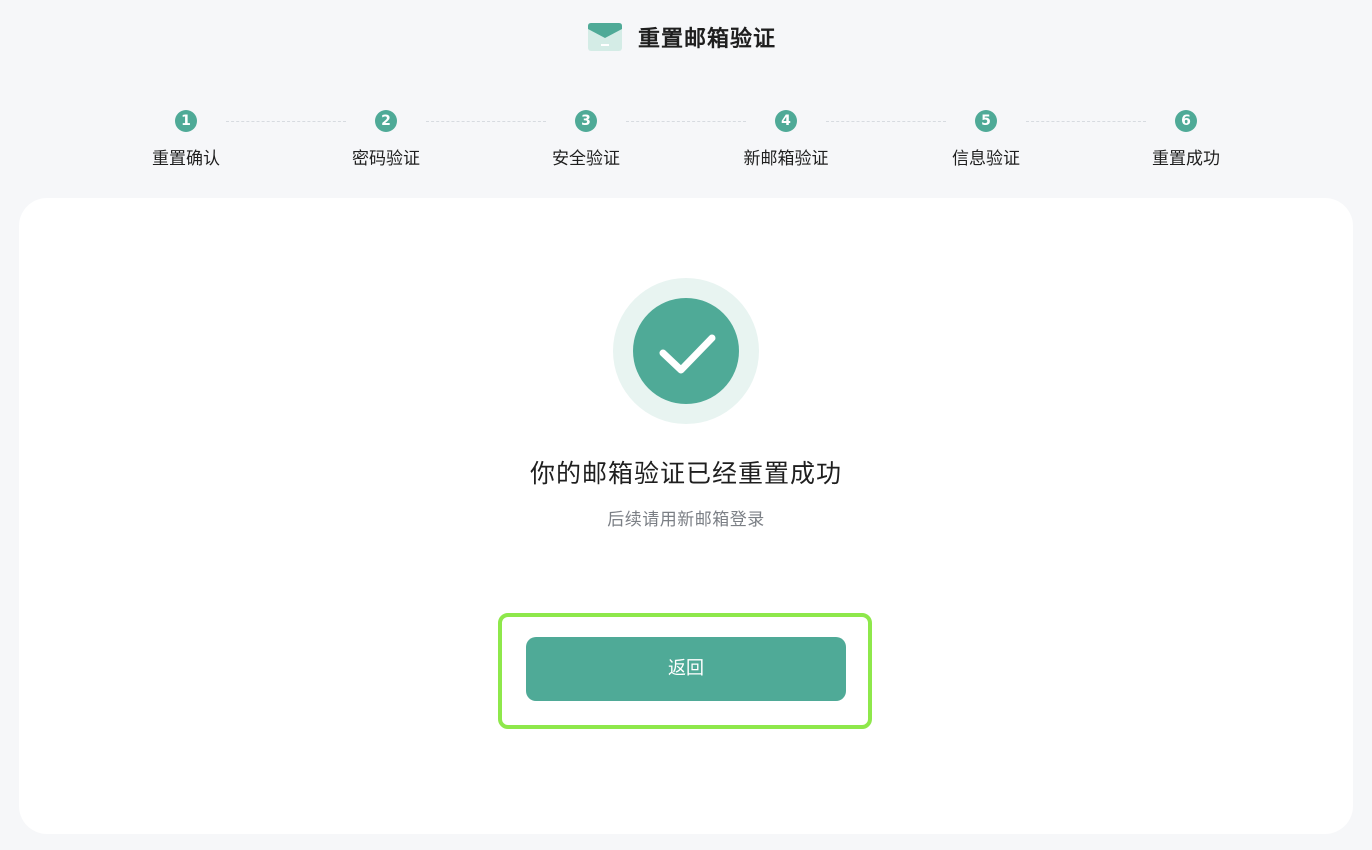 This screenshot has height=850, width=1372. What do you see at coordinates (186, 121) in the screenshot?
I see `step-number: 1` at bounding box center [186, 121].